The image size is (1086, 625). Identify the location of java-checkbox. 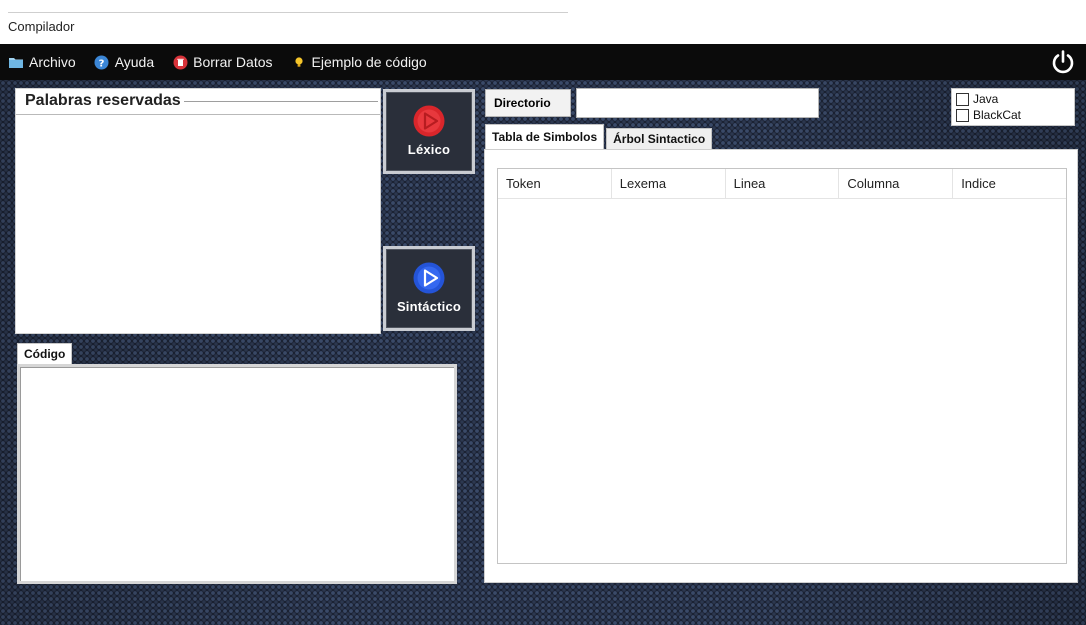
(962, 99).